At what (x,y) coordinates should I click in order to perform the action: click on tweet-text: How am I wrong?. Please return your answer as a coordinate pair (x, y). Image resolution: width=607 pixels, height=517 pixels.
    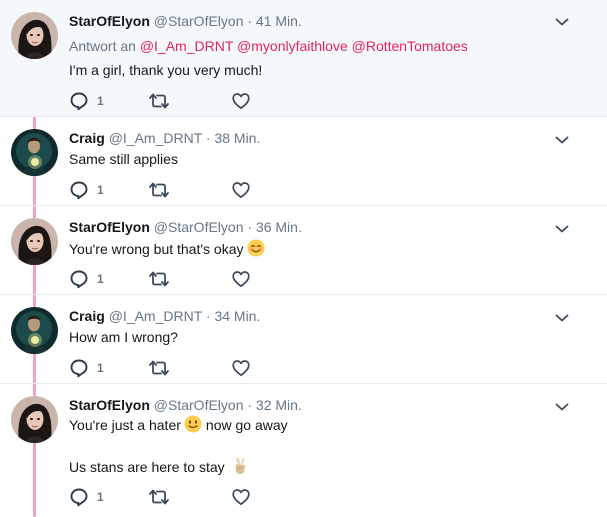
    Looking at the image, I should click on (123, 337).